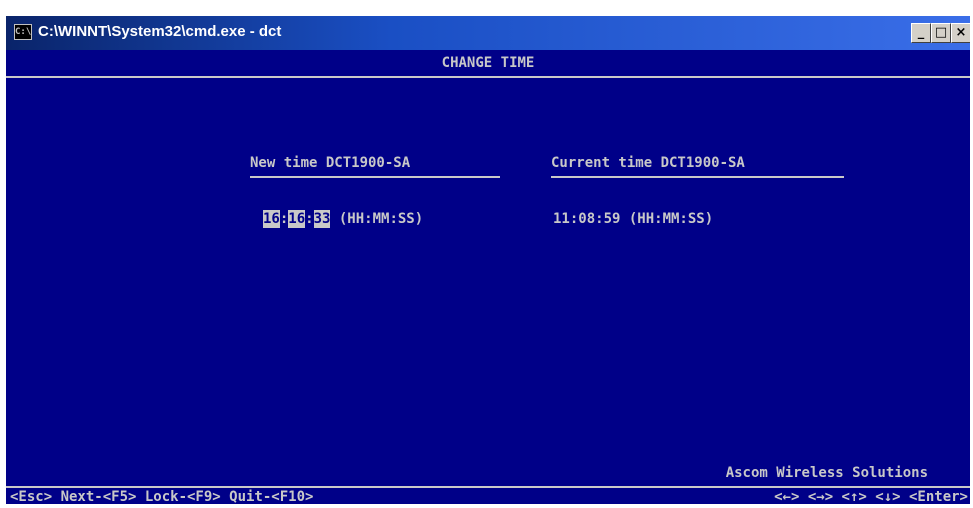  Describe the element at coordinates (921, 33) in the screenshot. I see `minimize-button: _` at that location.